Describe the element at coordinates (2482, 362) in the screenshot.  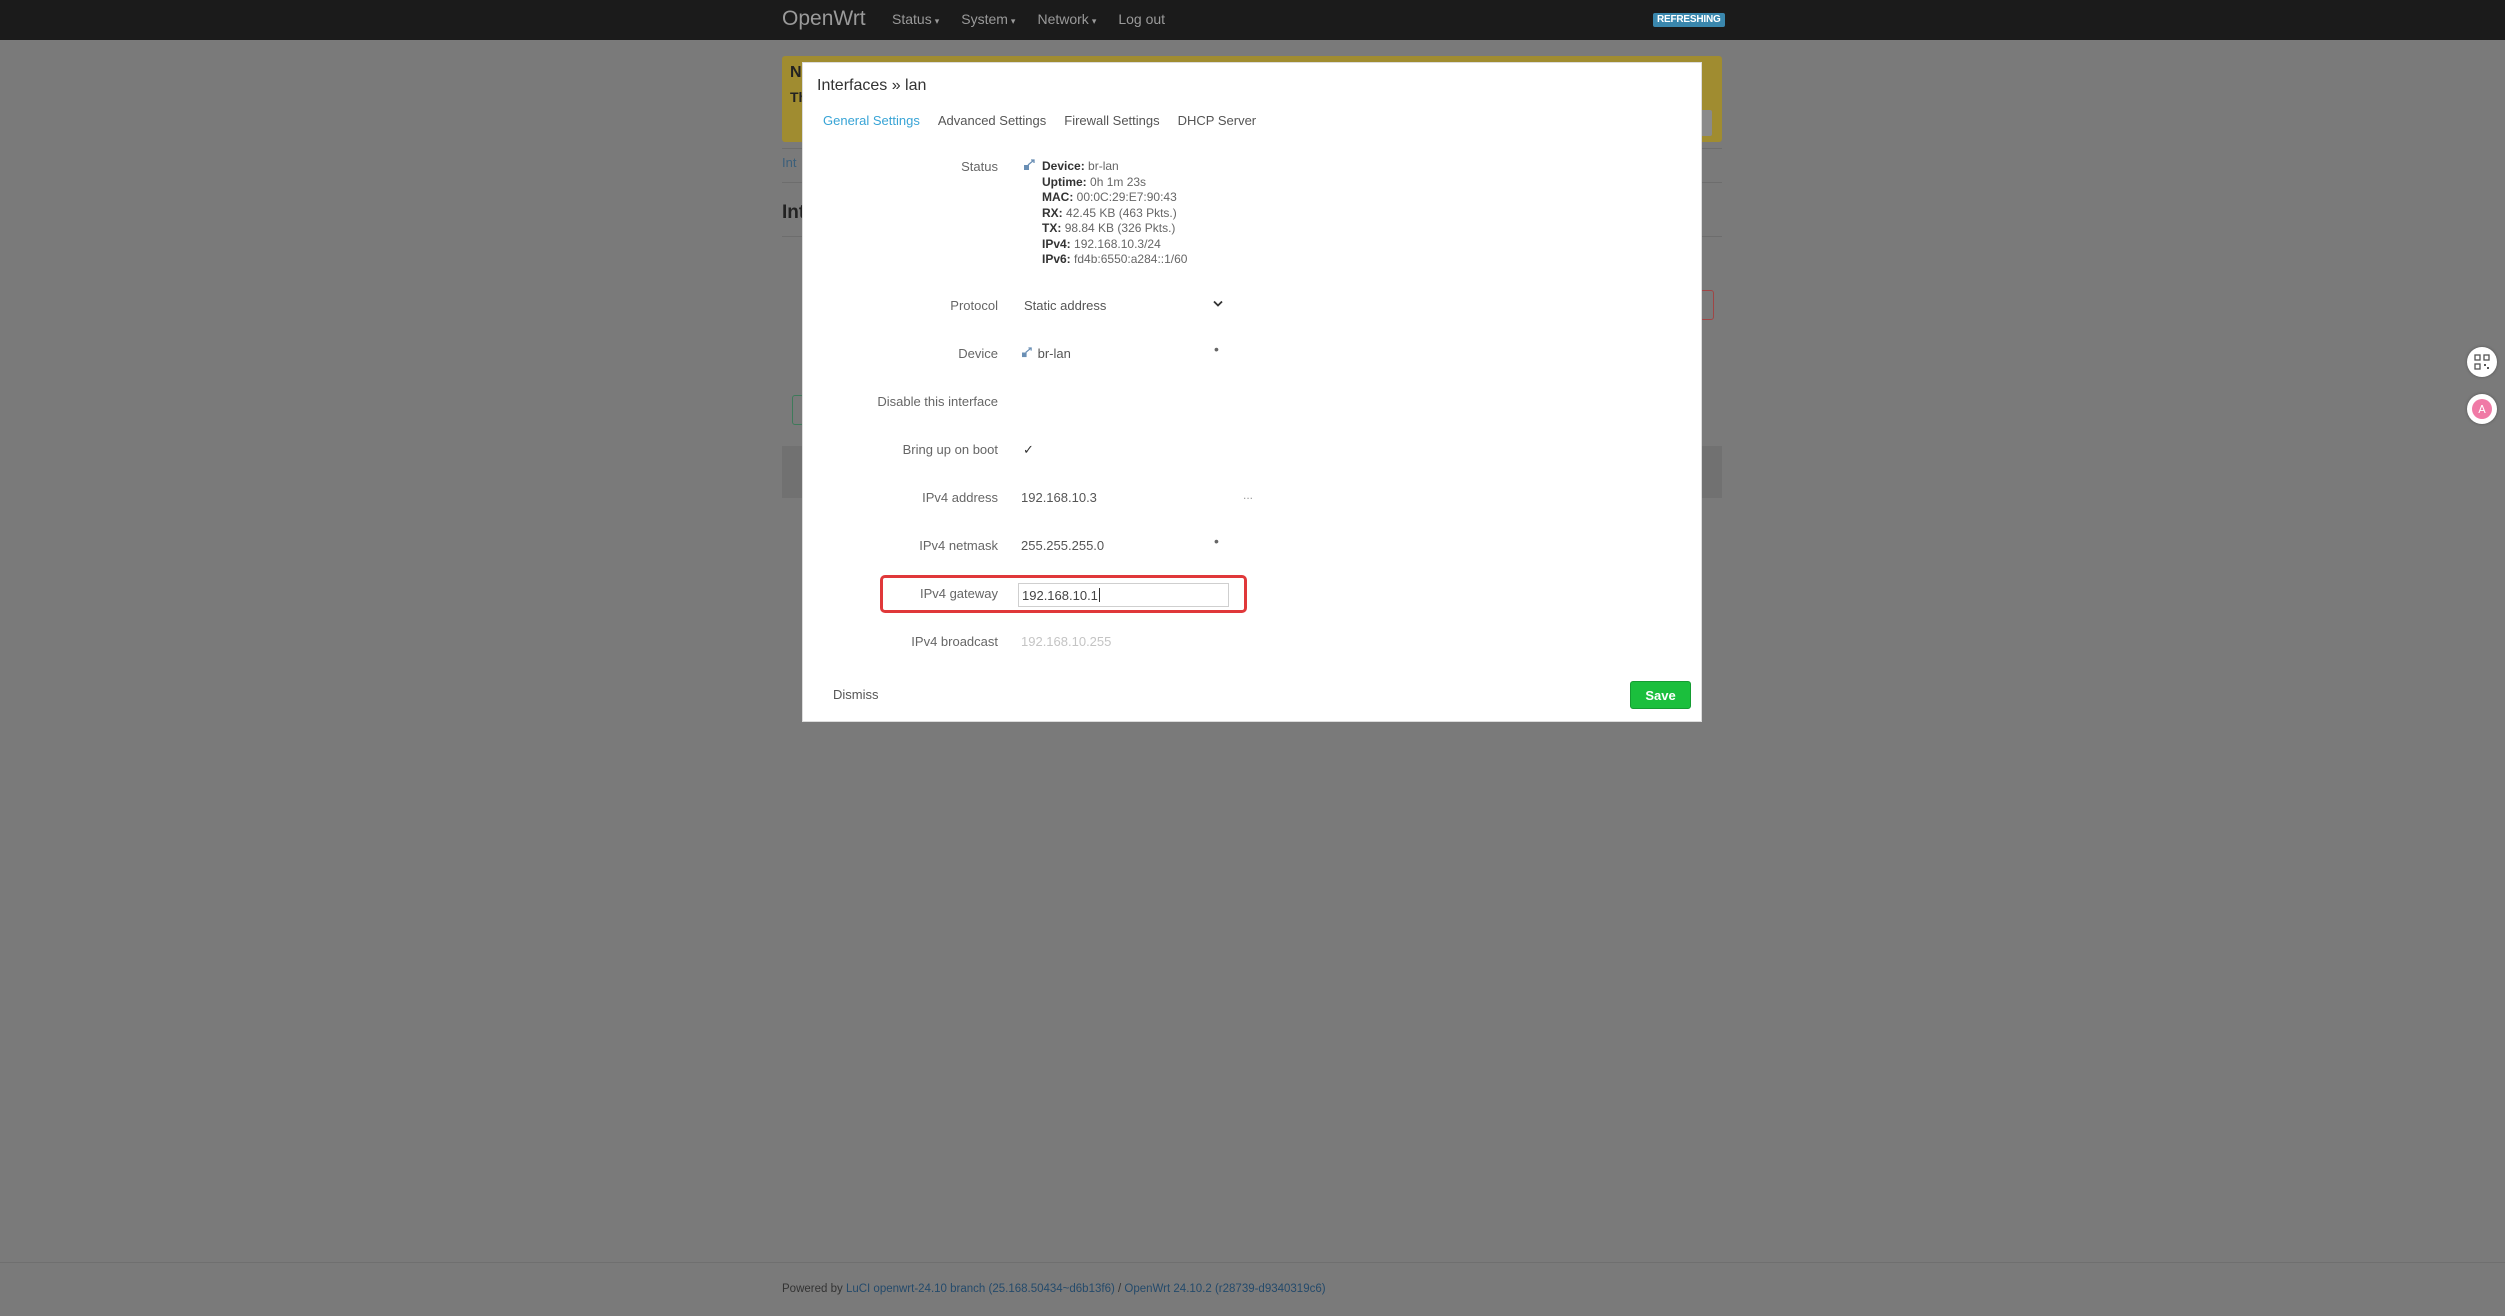
I see `qr-code-icon` at that location.